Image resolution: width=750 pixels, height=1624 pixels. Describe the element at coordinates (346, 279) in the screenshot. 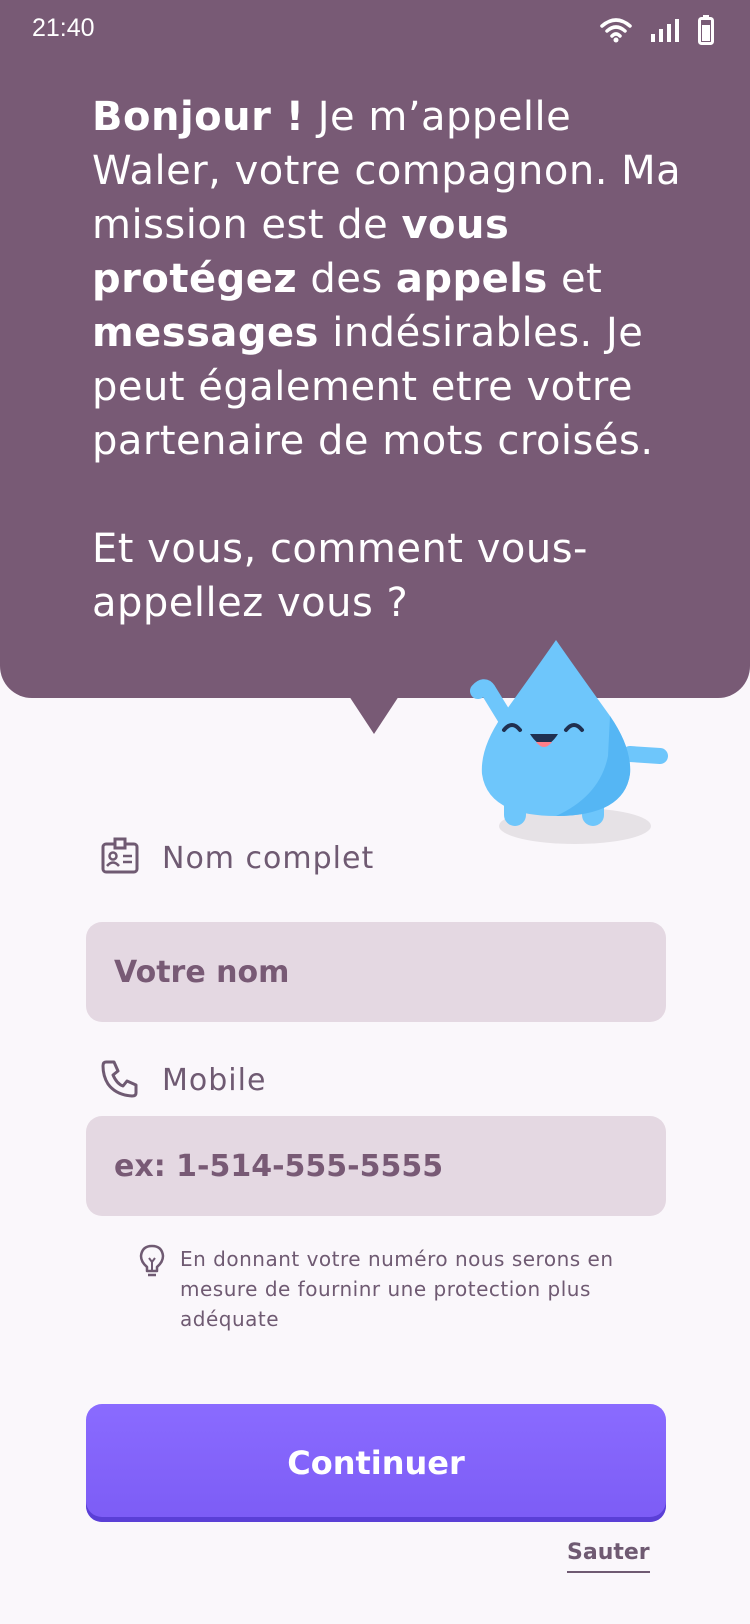

I see `intro-text-segment: des` at that location.